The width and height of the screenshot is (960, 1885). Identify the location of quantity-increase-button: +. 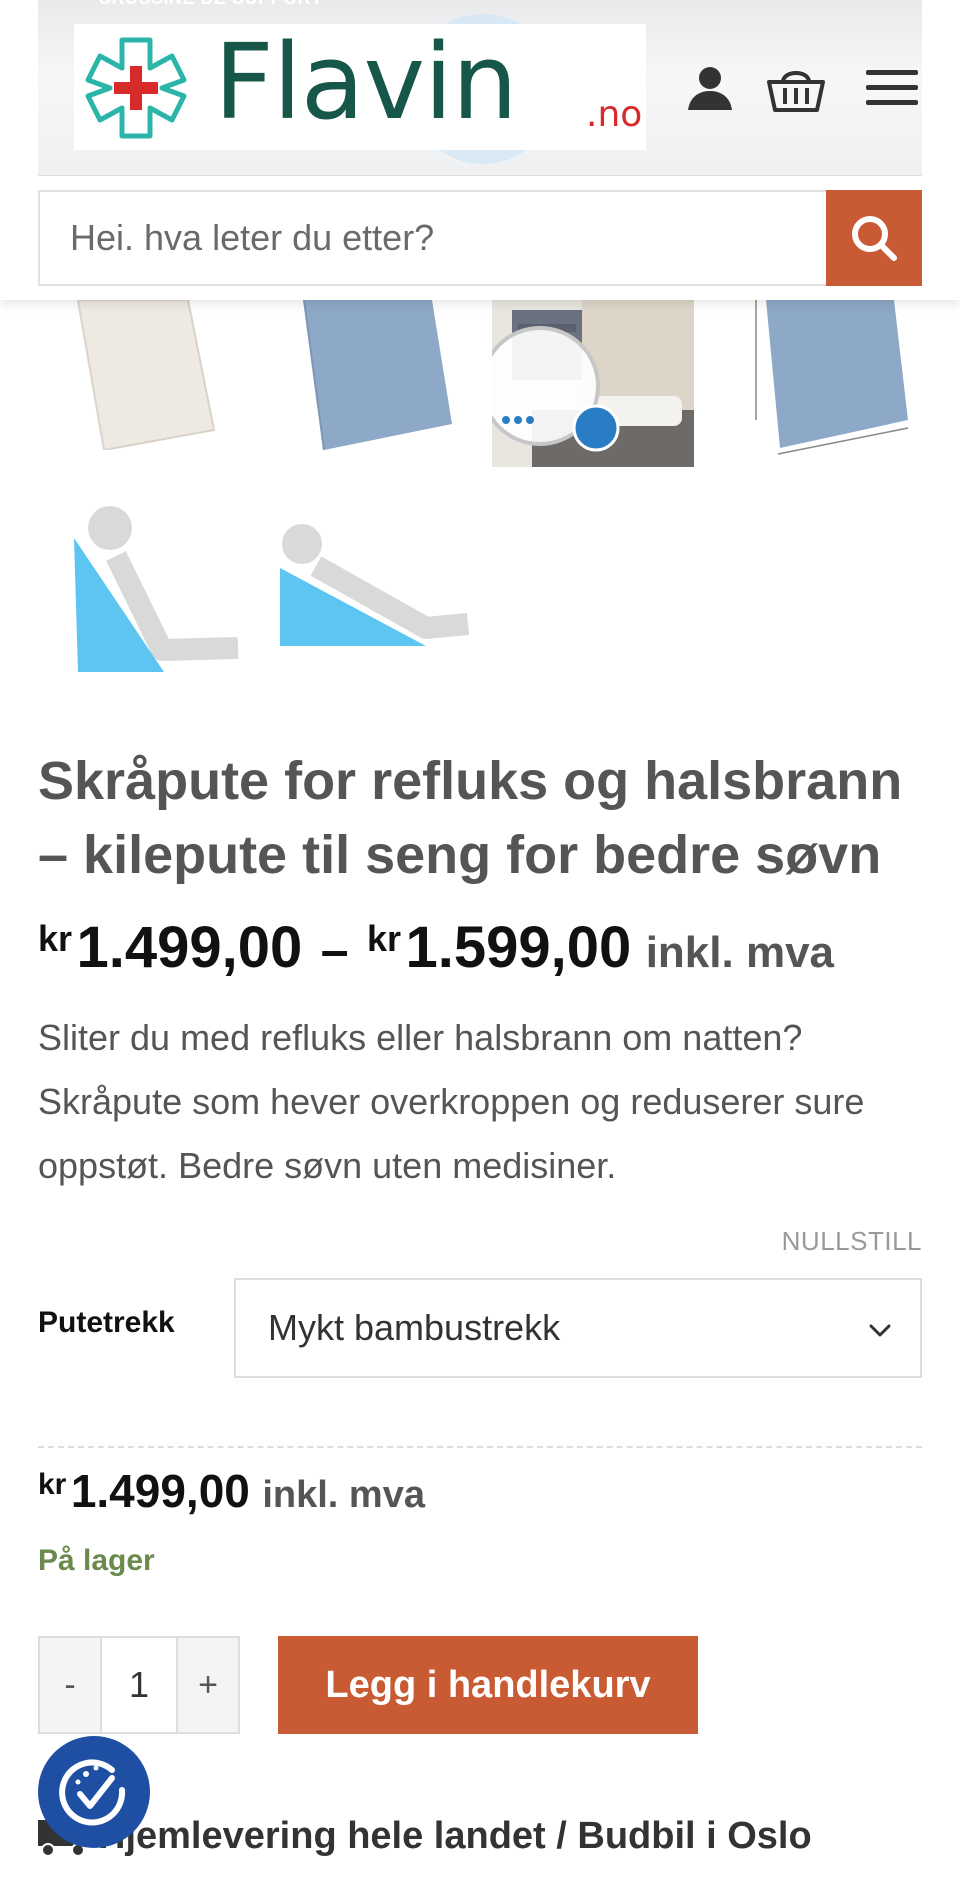
(208, 1685).